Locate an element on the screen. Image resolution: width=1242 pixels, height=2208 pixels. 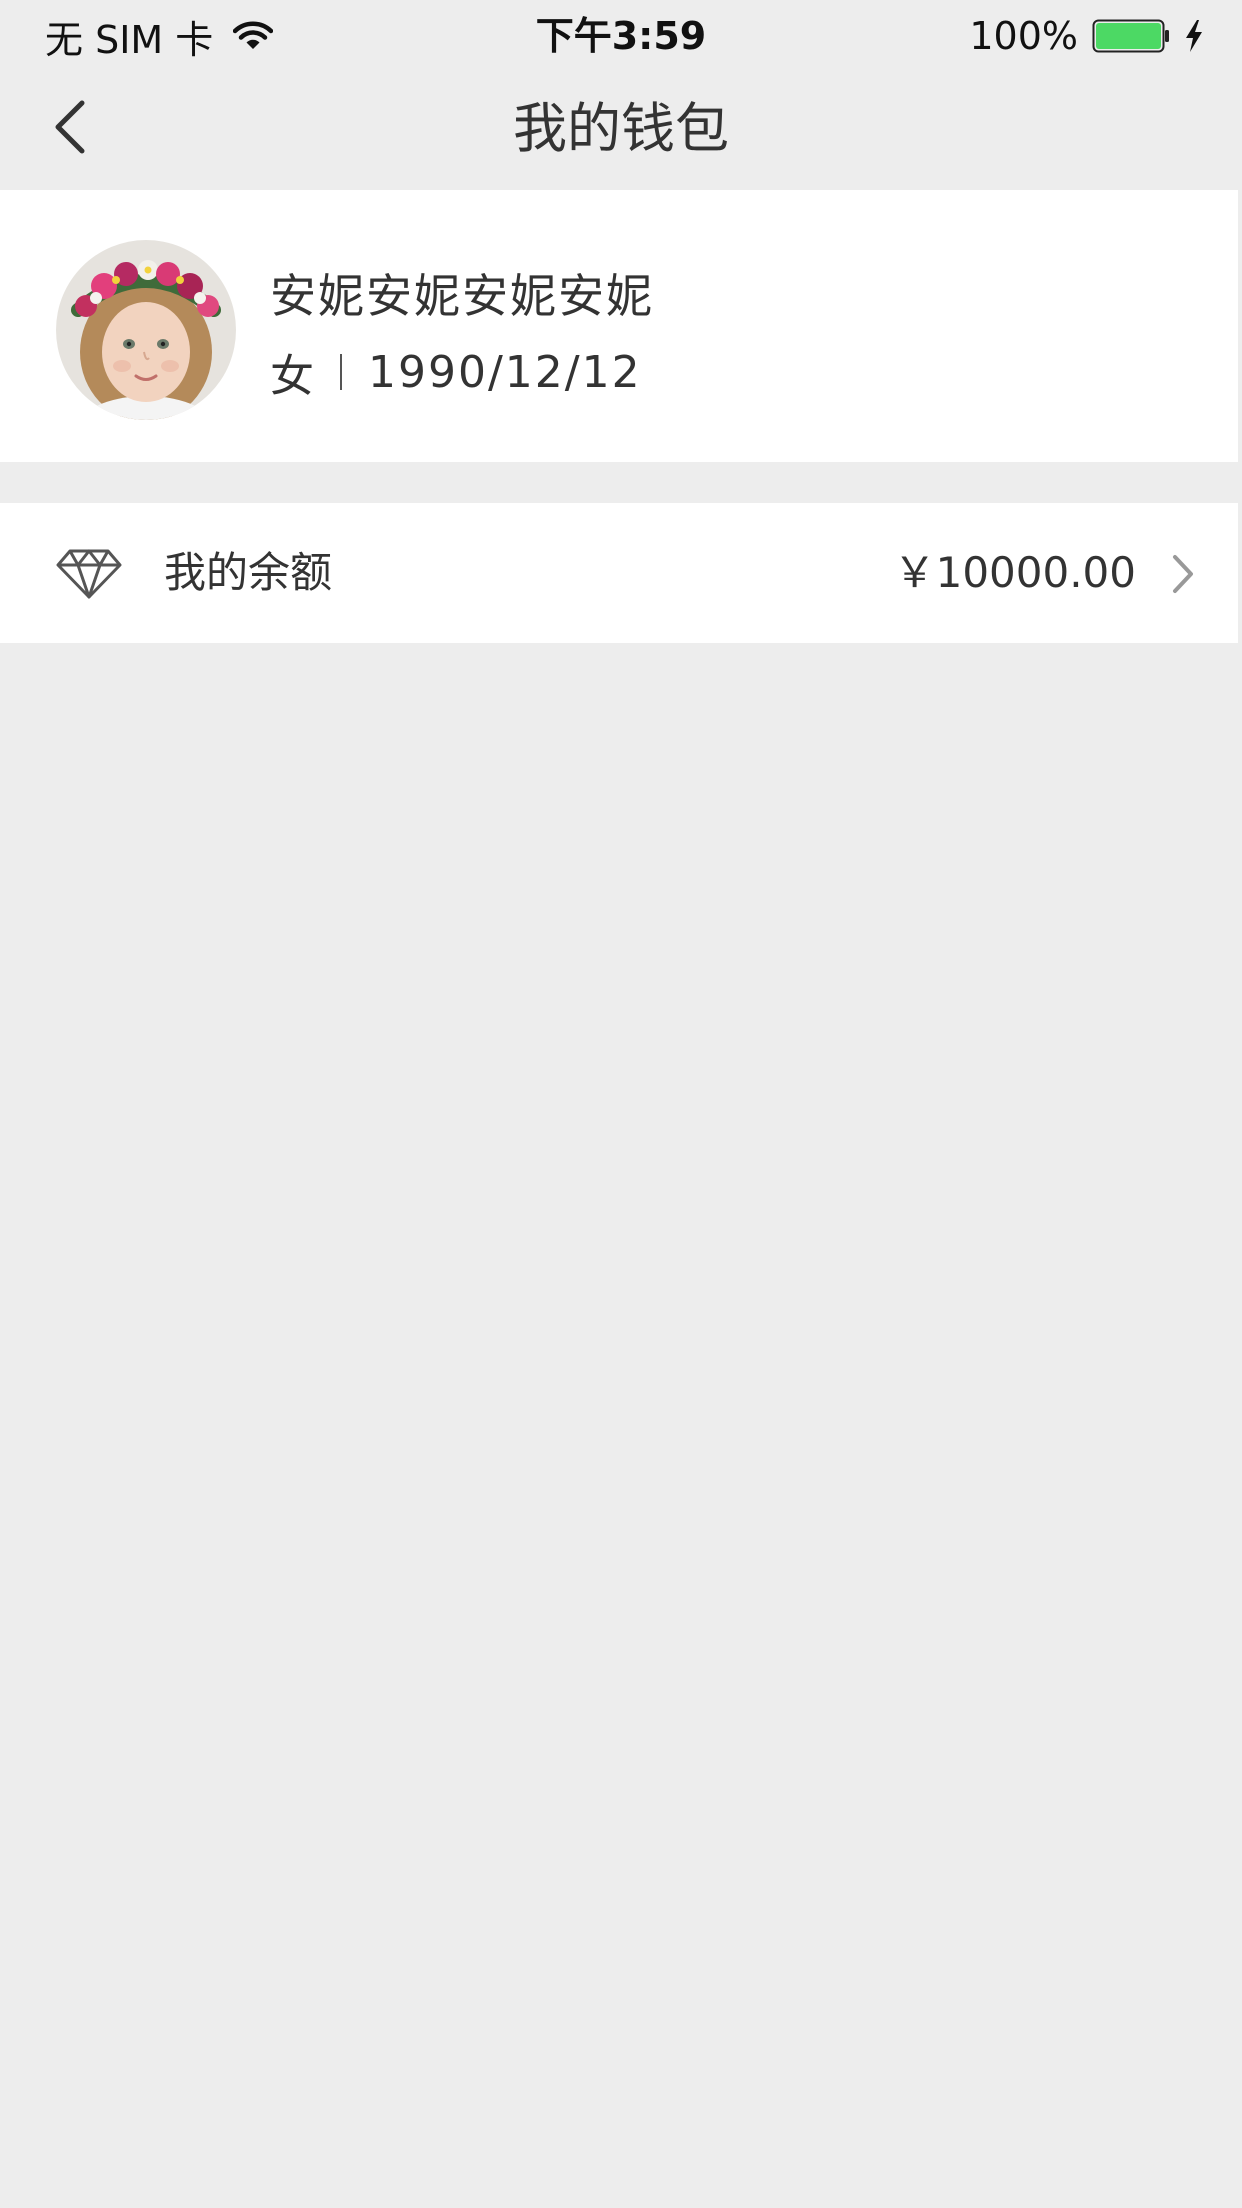
status-bar: 无 SIM 卡 下午3:59 100% is located at coordinates (621, 36).